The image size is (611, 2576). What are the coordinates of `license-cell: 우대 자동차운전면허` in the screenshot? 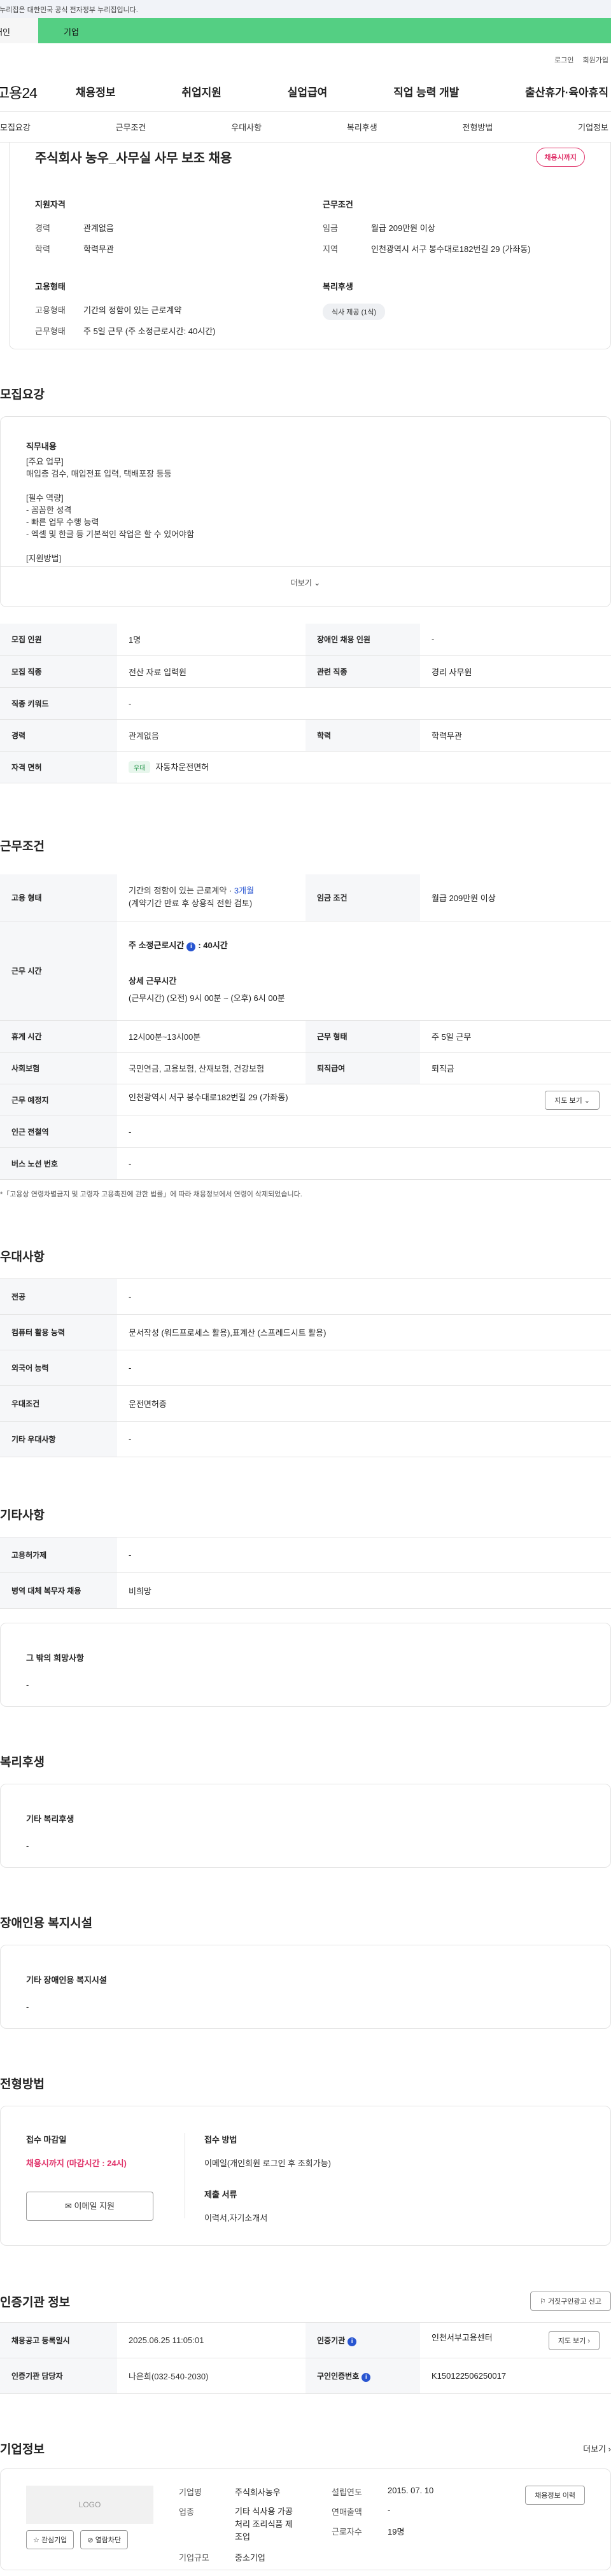 It's located at (364, 767).